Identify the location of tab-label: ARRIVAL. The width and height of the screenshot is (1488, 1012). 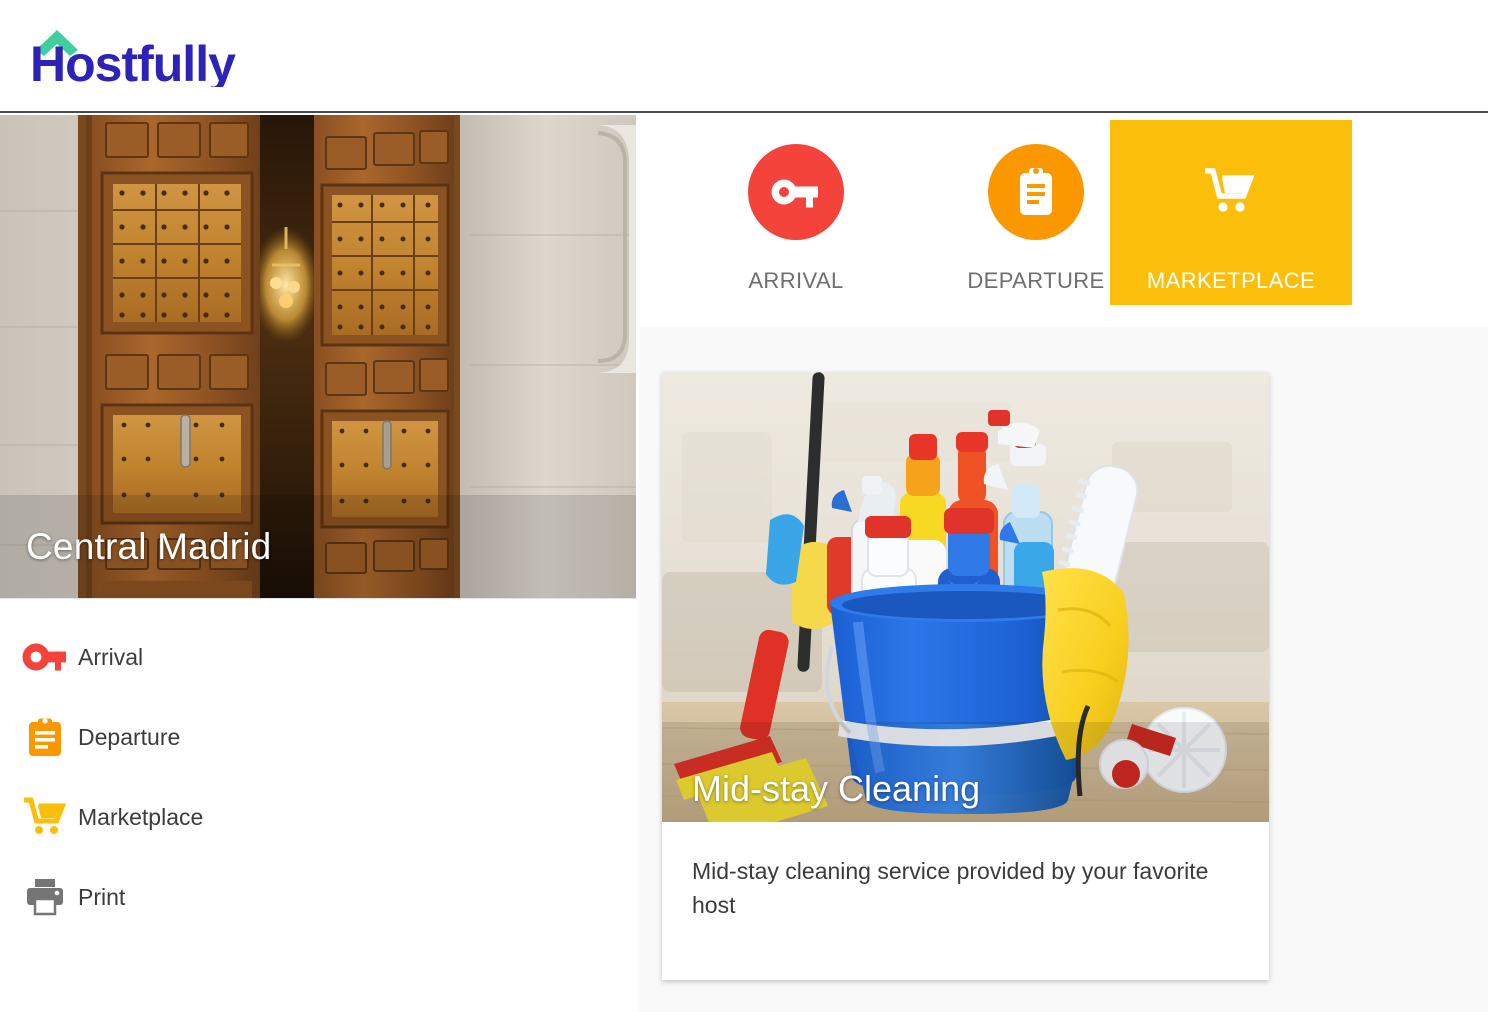
(796, 280).